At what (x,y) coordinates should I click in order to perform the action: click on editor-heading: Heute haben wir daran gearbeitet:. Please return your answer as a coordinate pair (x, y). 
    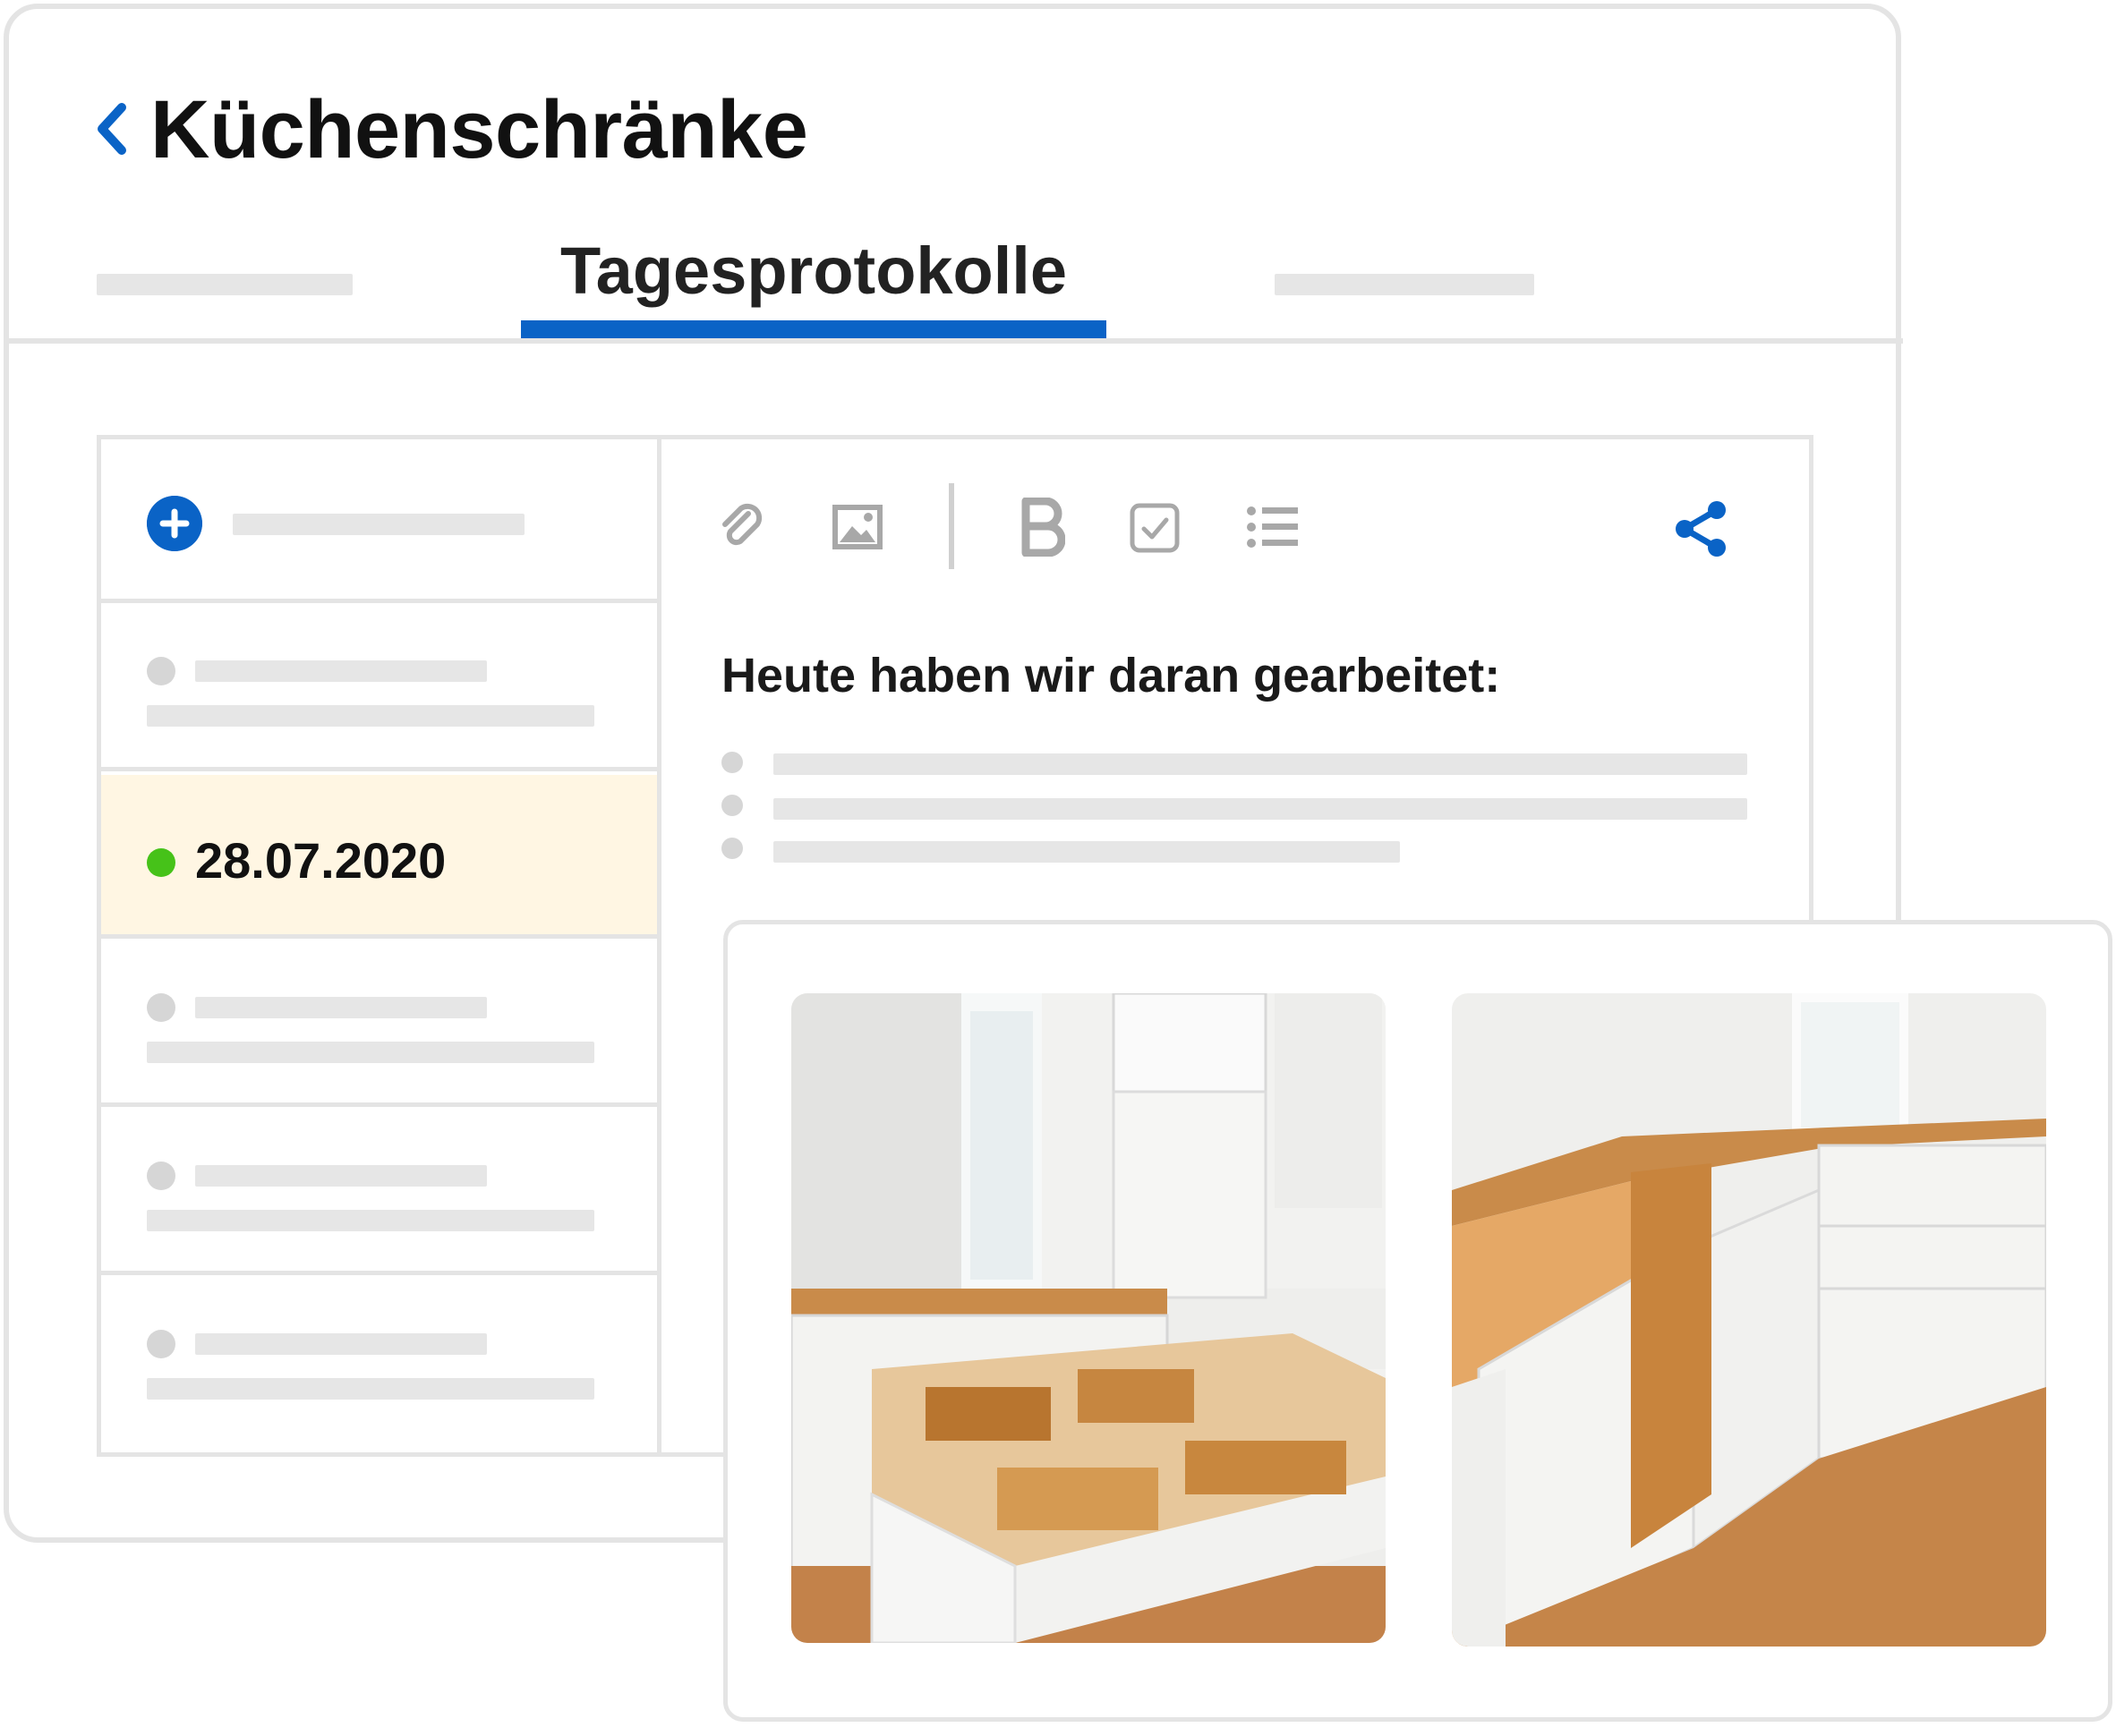
    Looking at the image, I should click on (1111, 675).